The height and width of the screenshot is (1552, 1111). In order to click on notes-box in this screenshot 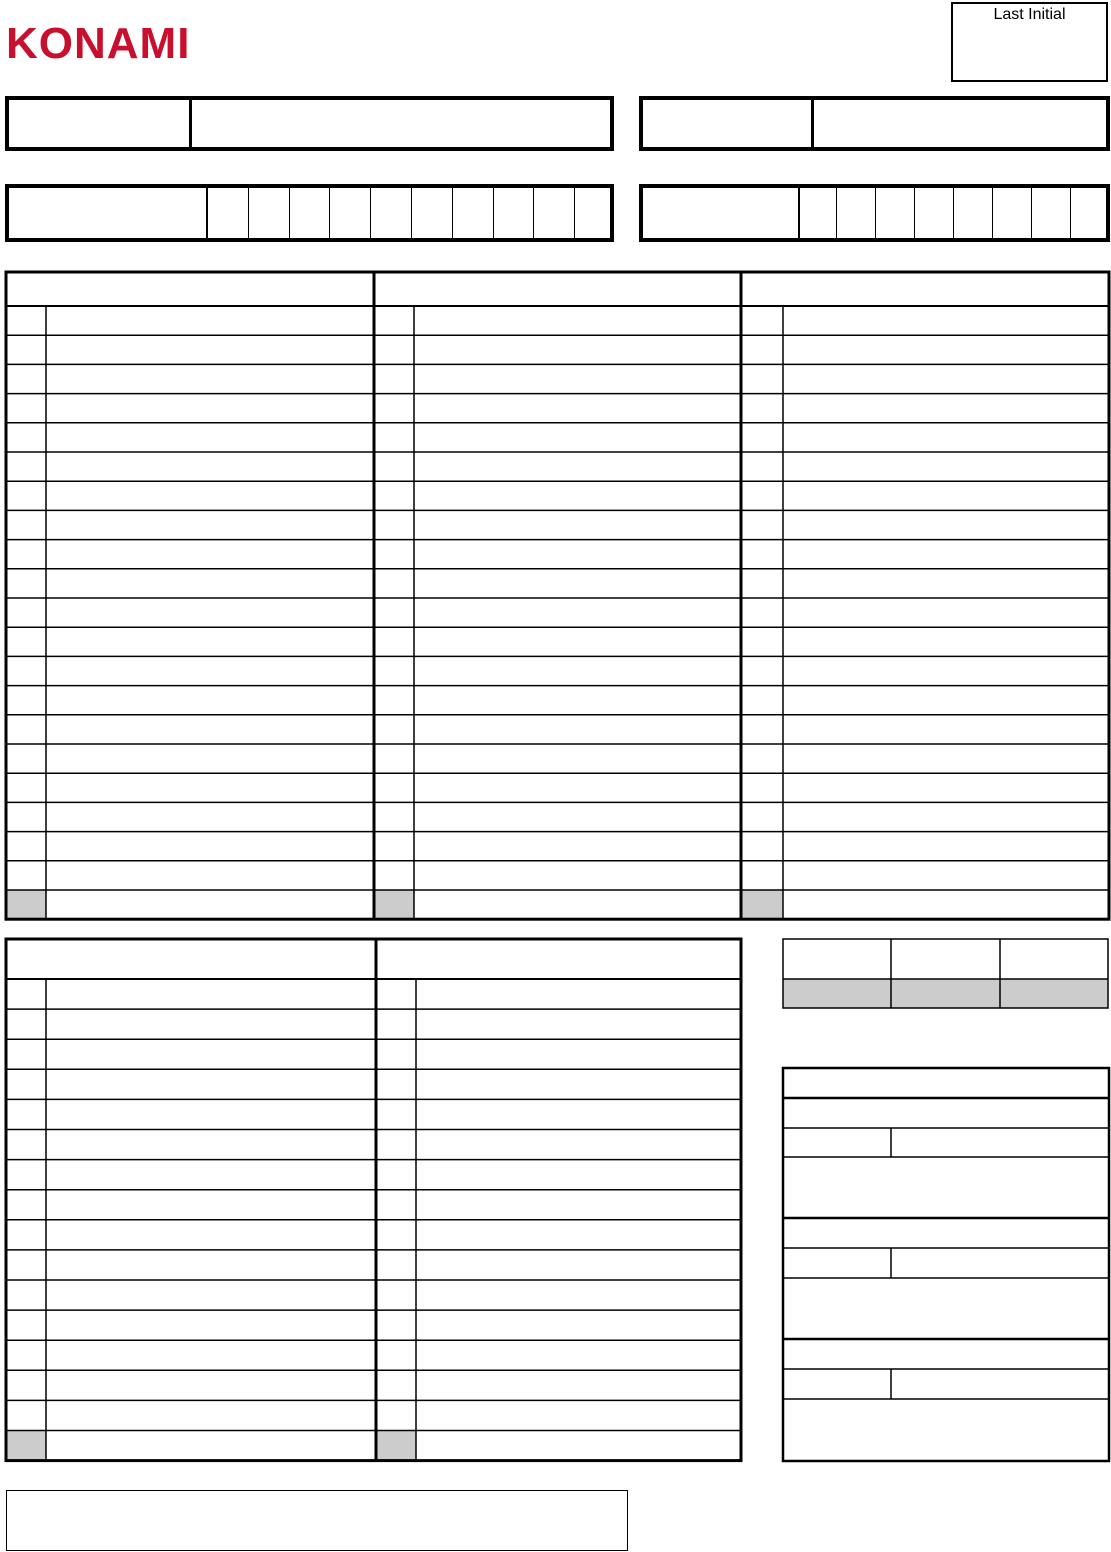, I will do `click(317, 1520)`.